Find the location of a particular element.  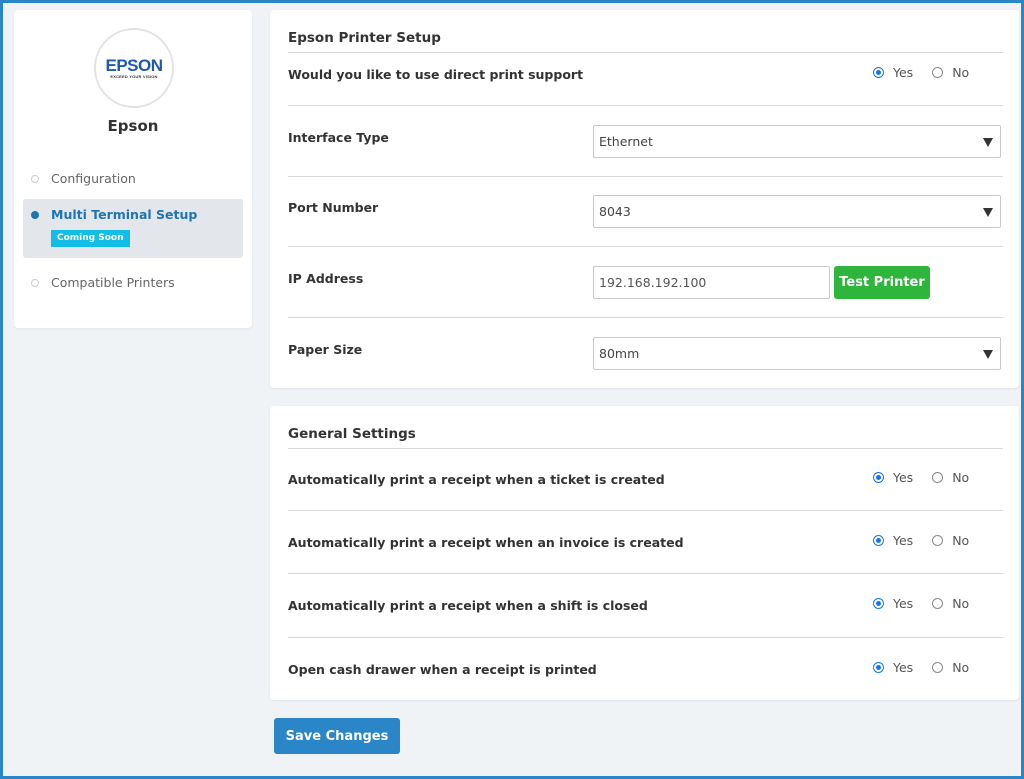

ip-address-input: 192.168.192.100 is located at coordinates (711, 282).